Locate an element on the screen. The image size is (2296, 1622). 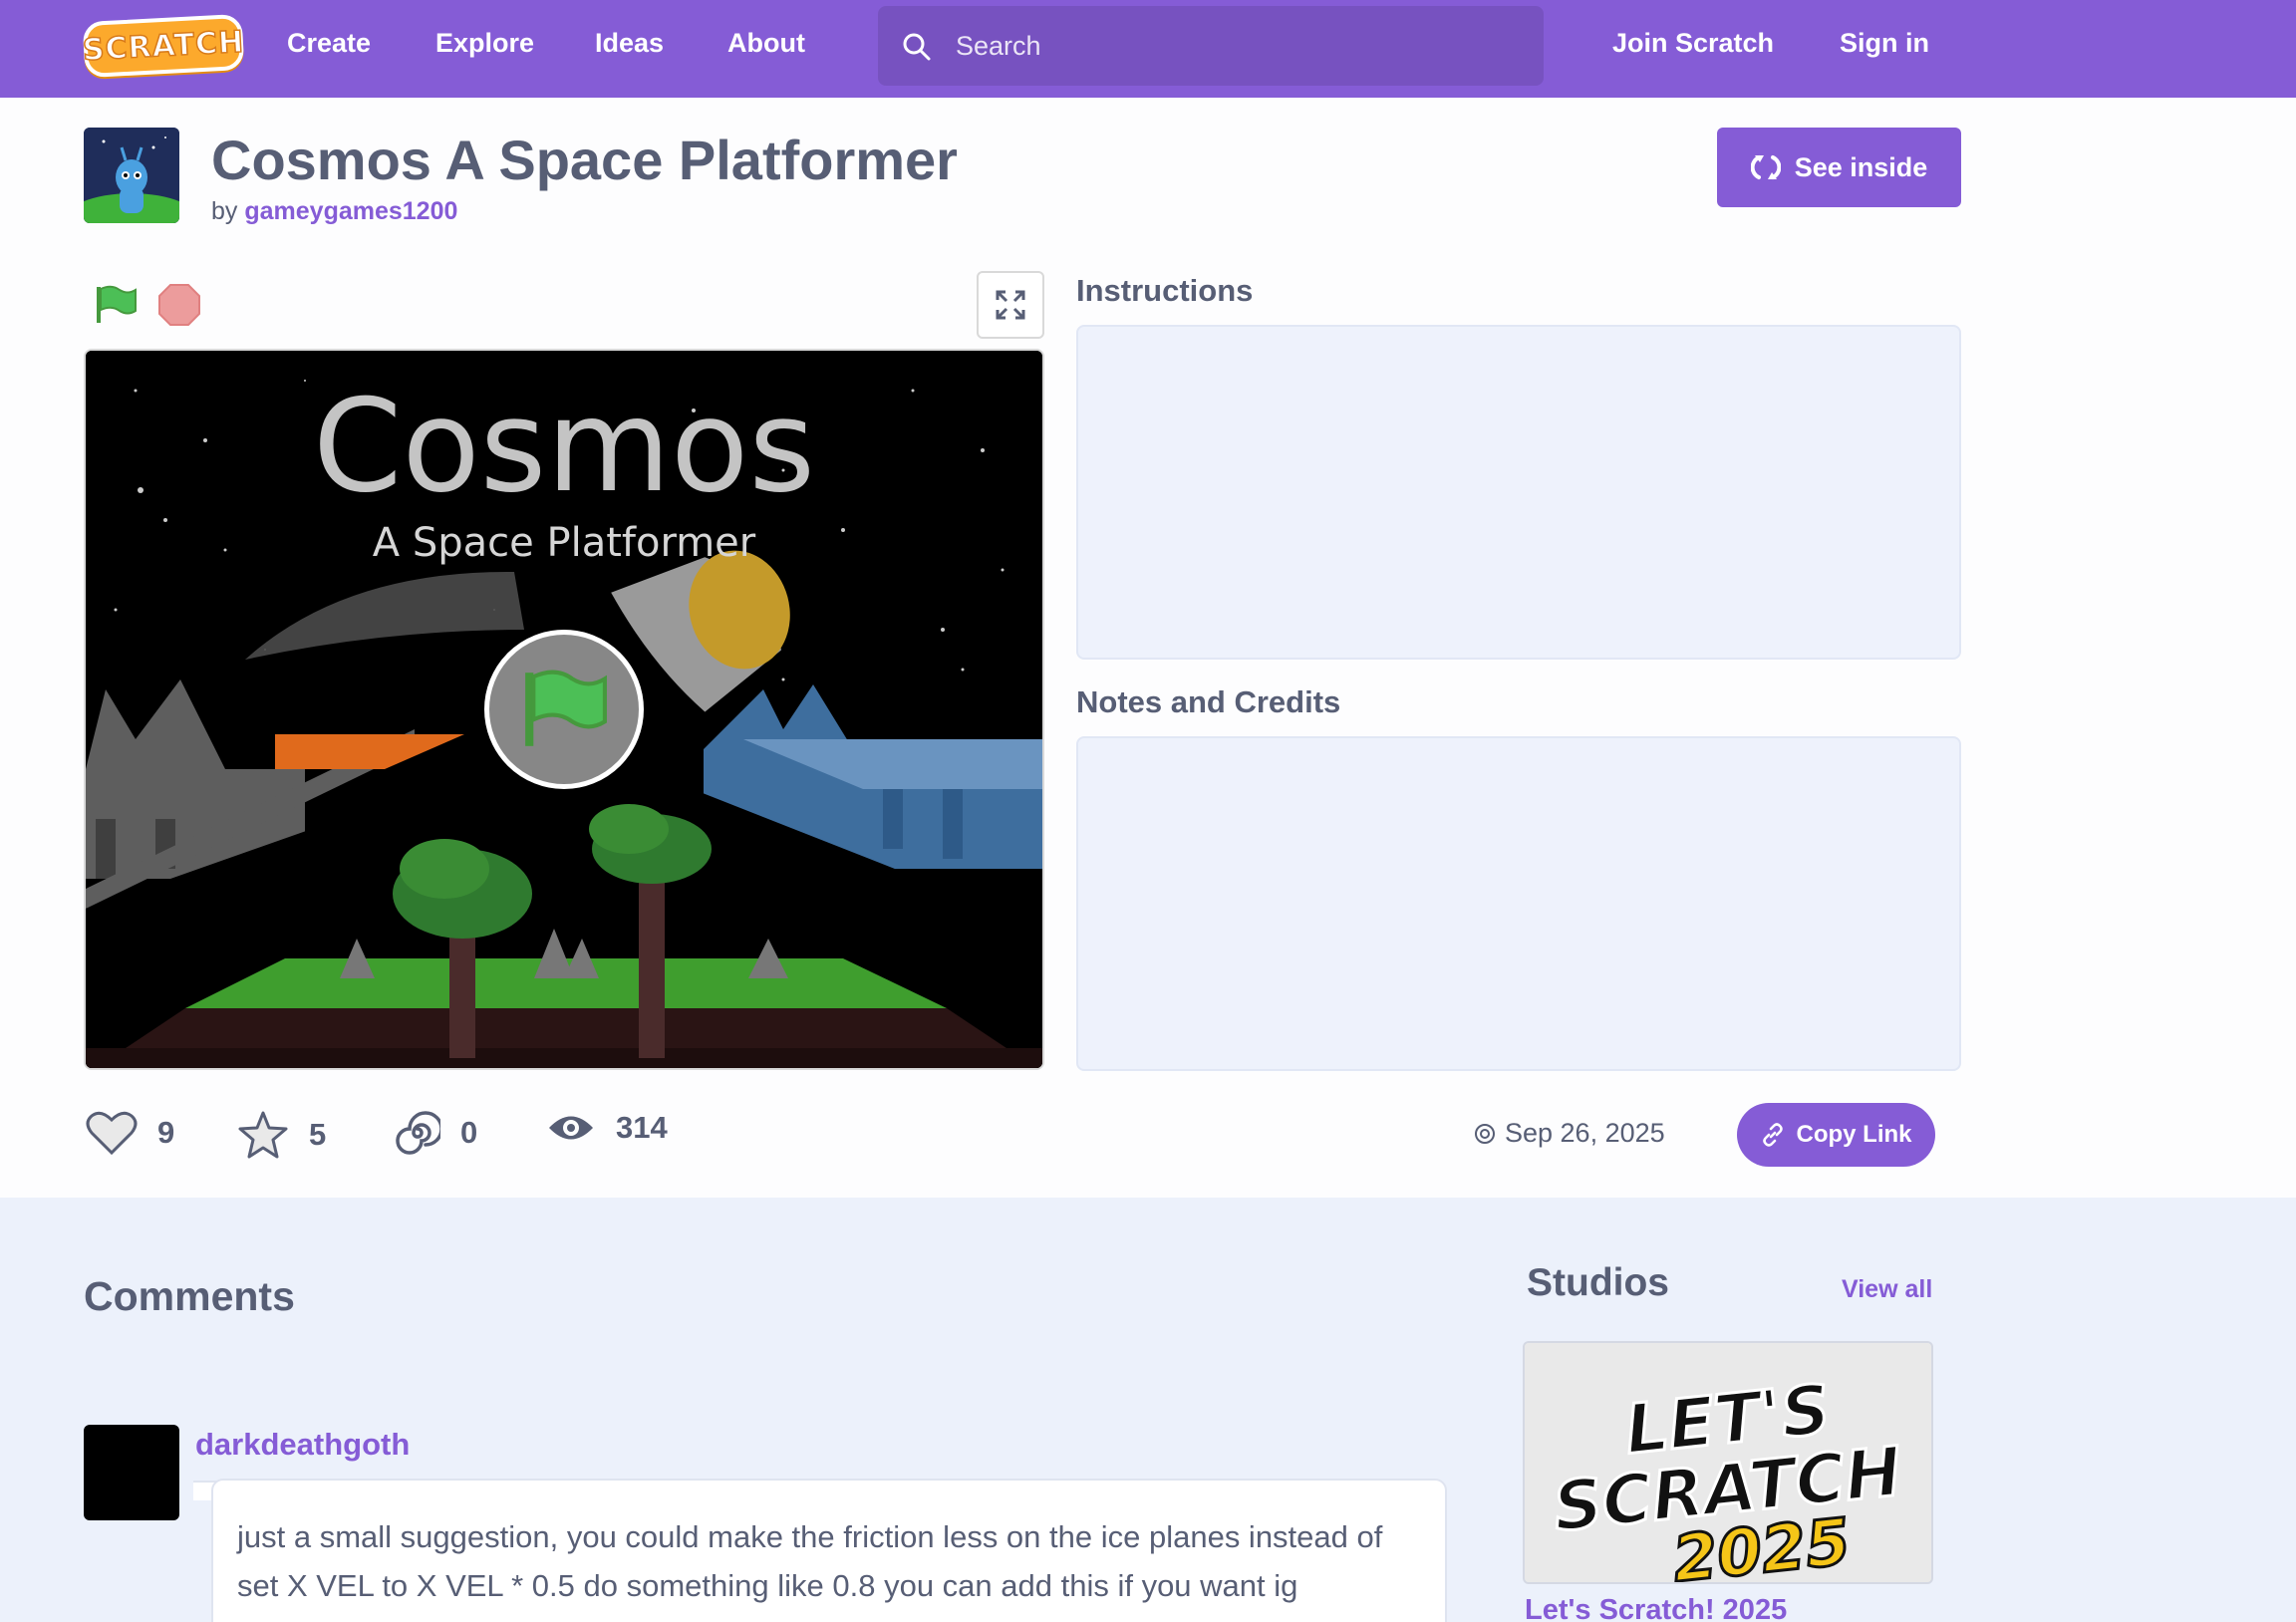
share-date: Sep 26, 2025 is located at coordinates (1569, 1133).